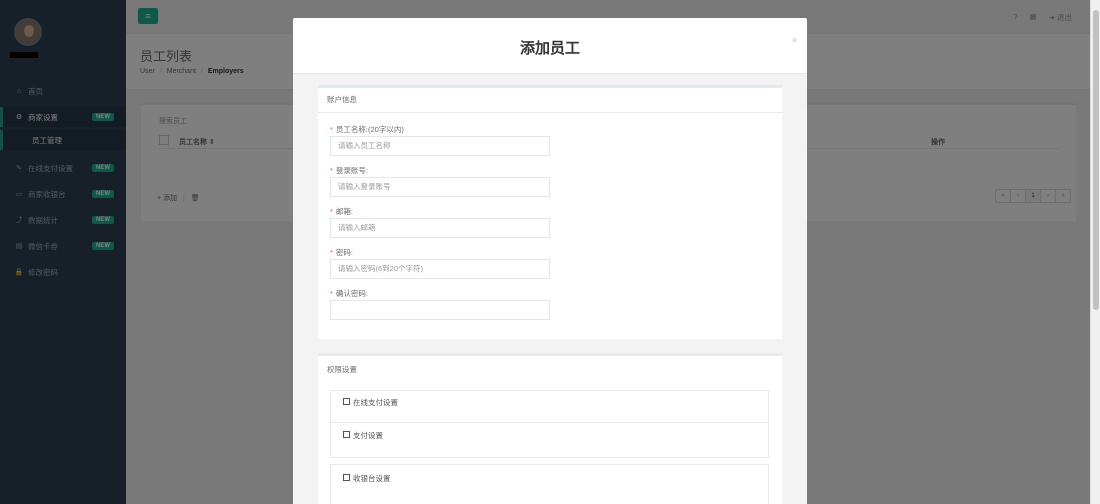  I want to click on close-icon: ×, so click(794, 40).